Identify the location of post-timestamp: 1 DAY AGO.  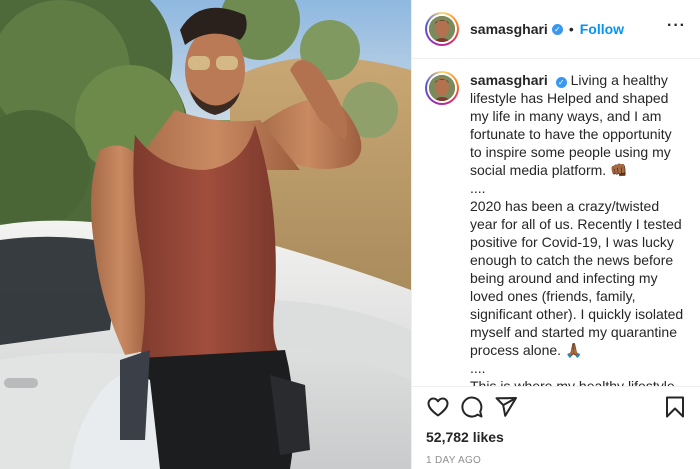
(556, 460).